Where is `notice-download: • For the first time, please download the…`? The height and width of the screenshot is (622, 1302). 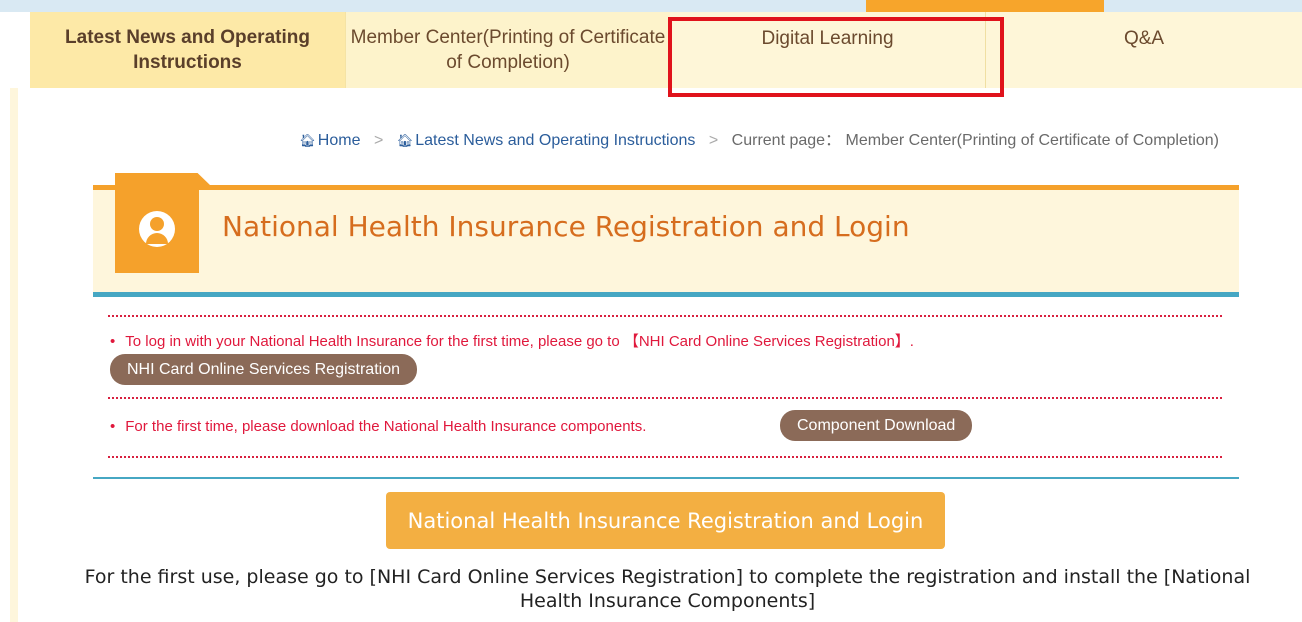 notice-download: • For the first time, please download the… is located at coordinates (378, 426).